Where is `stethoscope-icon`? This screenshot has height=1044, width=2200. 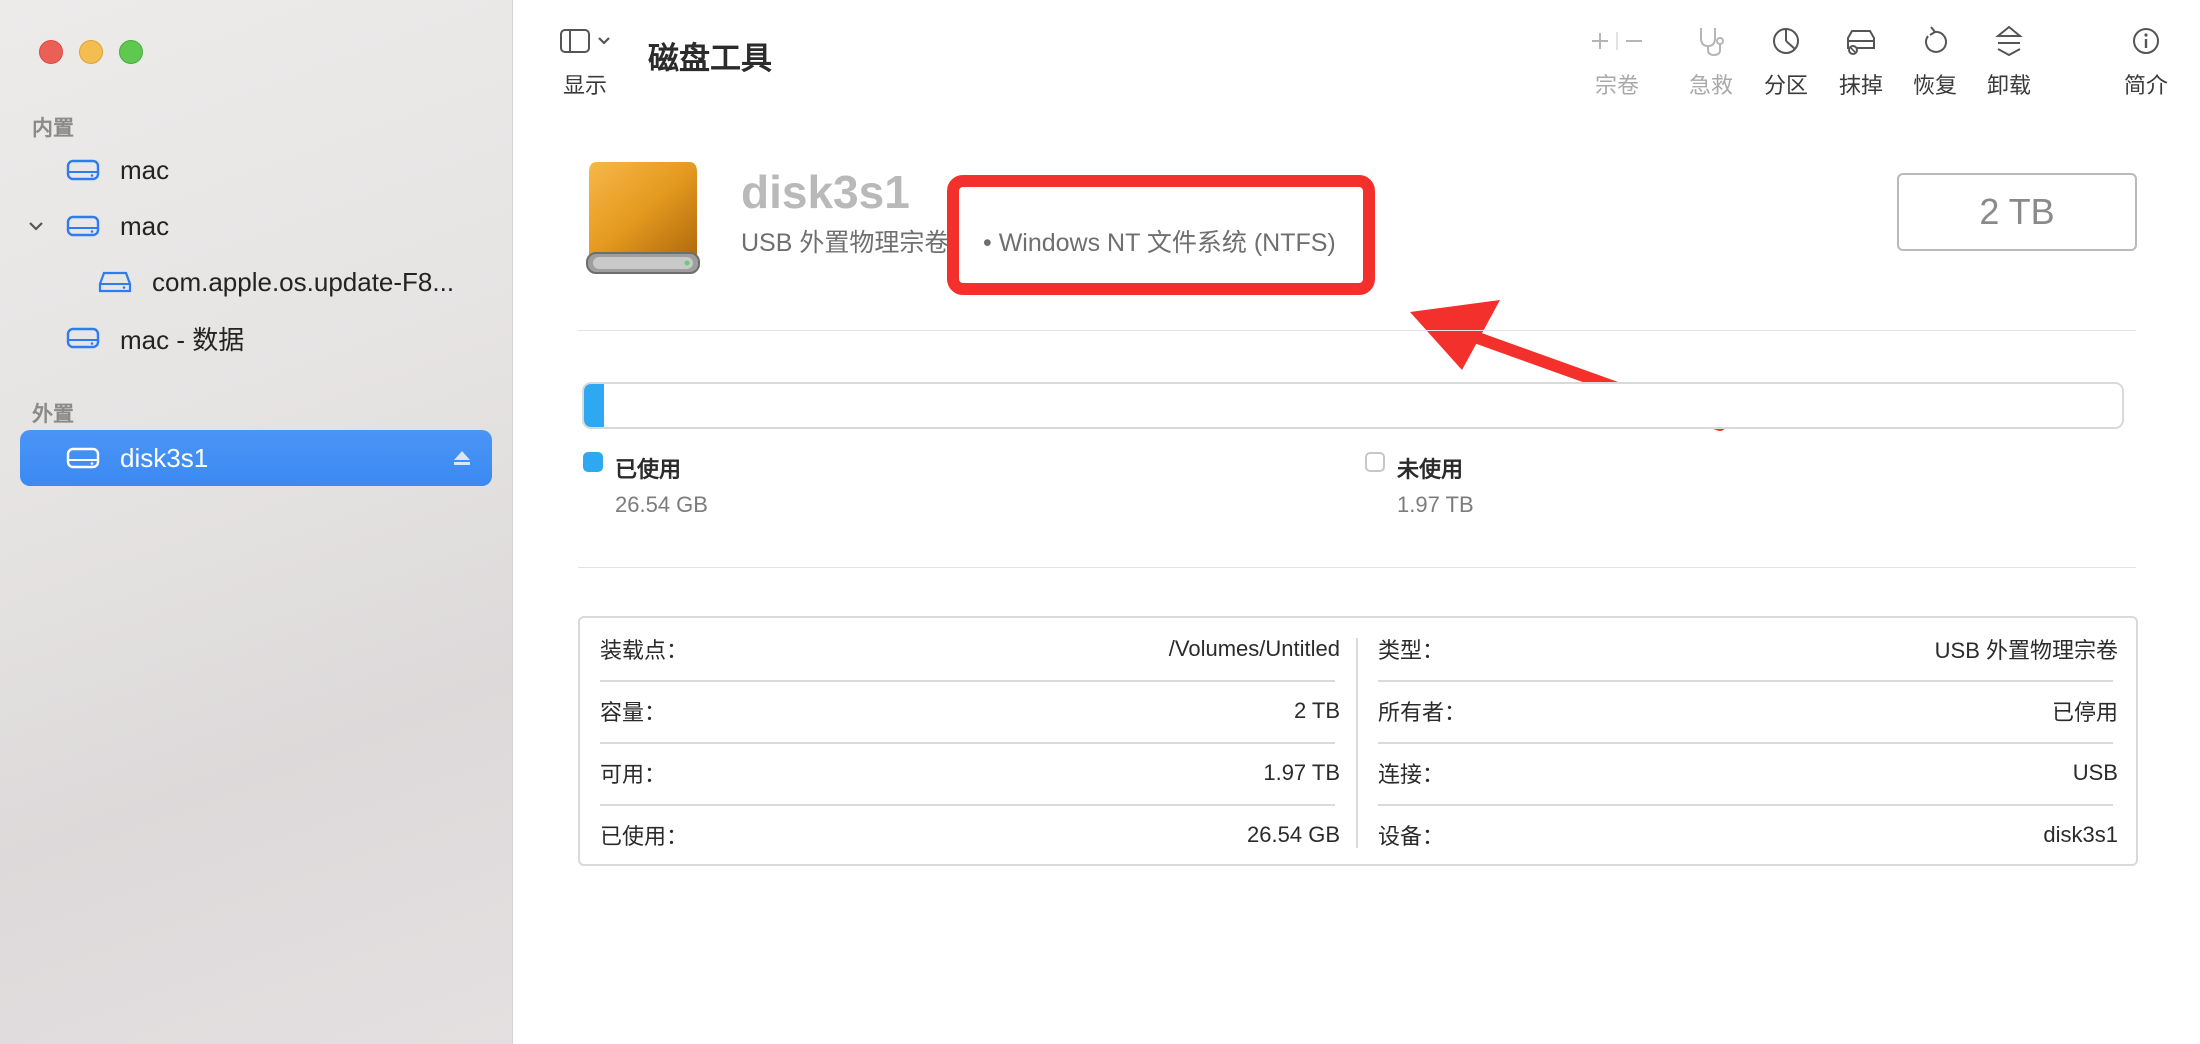
stethoscope-icon is located at coordinates (1712, 42).